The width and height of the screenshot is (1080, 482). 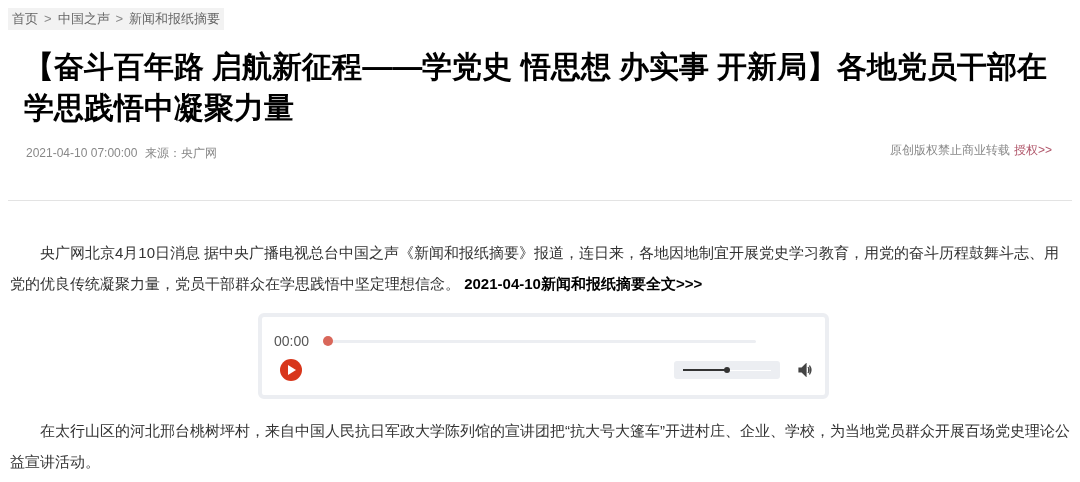 What do you see at coordinates (175, 19) in the screenshot?
I see `breadcrumb-link: 新闻和报纸摘要` at bounding box center [175, 19].